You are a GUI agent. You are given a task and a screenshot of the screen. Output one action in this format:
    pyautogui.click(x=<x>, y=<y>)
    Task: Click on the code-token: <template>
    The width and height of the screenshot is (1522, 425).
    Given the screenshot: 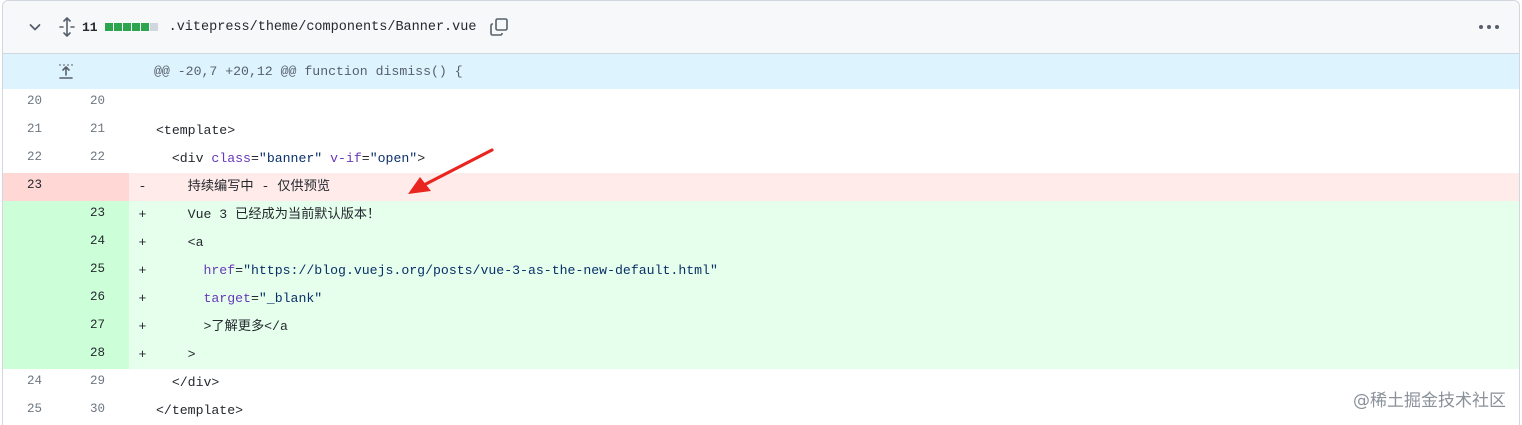 What is the action you would take?
    pyautogui.click(x=196, y=130)
    